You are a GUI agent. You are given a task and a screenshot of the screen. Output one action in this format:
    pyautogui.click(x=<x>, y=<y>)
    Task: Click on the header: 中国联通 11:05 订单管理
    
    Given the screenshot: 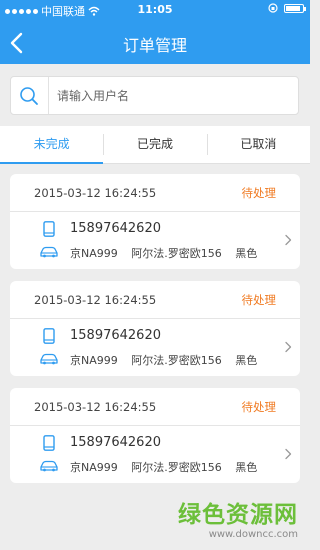 What is the action you would take?
    pyautogui.click(x=155, y=32)
    